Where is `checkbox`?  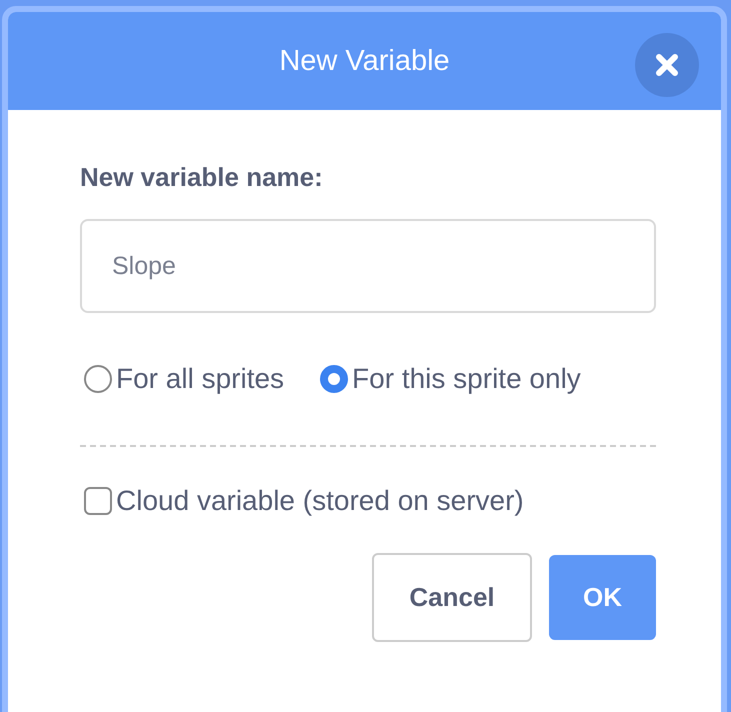 checkbox is located at coordinates (98, 501).